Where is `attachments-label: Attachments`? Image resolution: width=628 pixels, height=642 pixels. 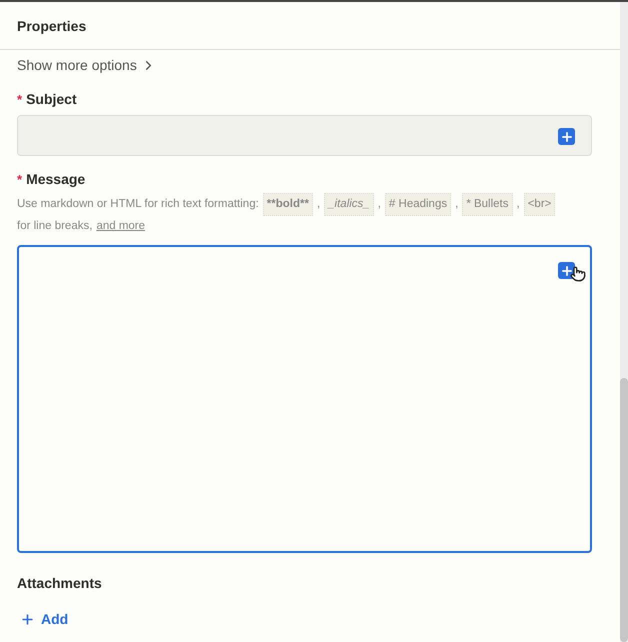 attachments-label: Attachments is located at coordinates (60, 583).